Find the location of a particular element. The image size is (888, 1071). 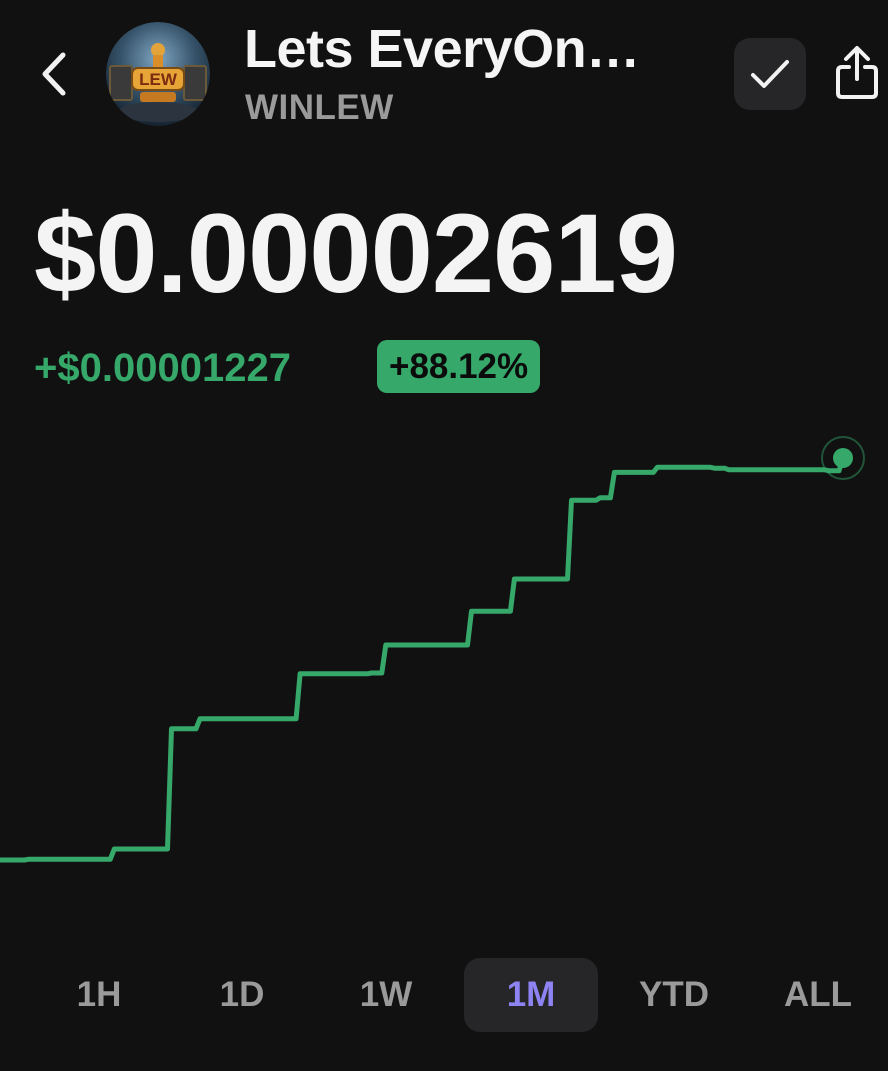

header: LEW Lets EveryOn… WINLEW is located at coordinates (444, 75).